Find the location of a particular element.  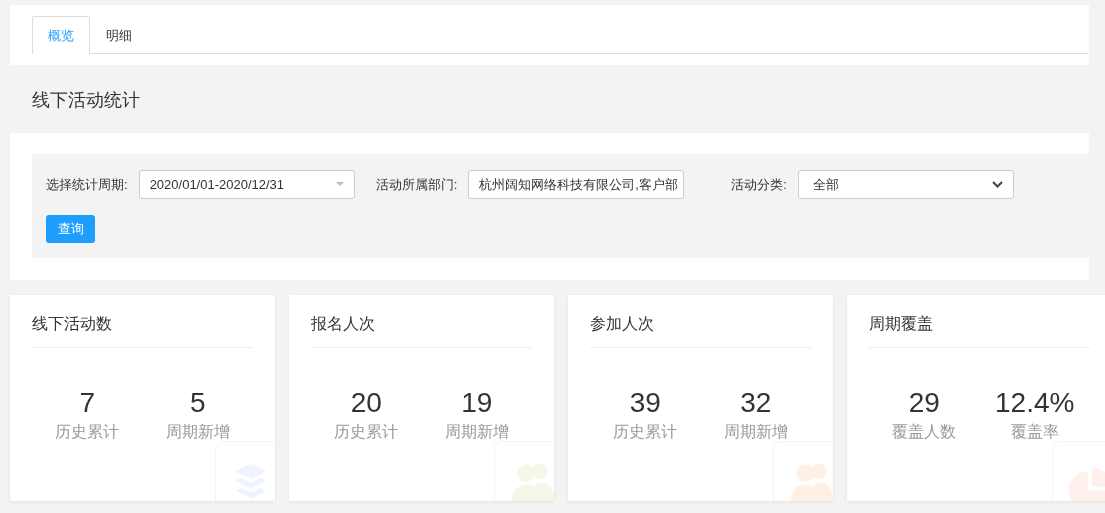

period-field: 2020/01/01-2020/12/31 is located at coordinates (246, 184).